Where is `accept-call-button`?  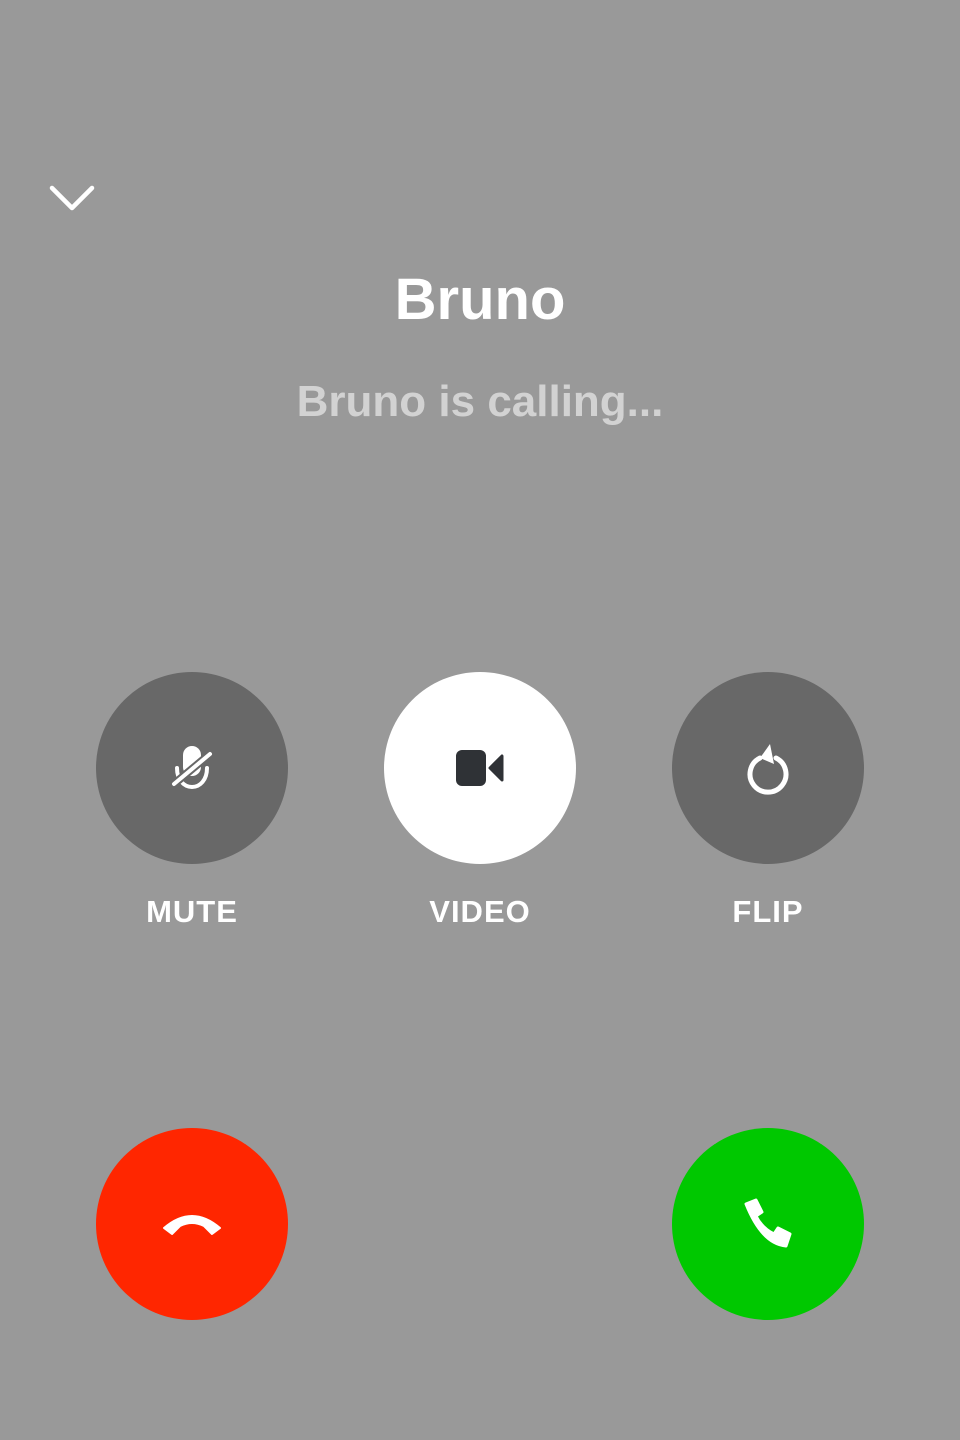
accept-call-button is located at coordinates (768, 1224).